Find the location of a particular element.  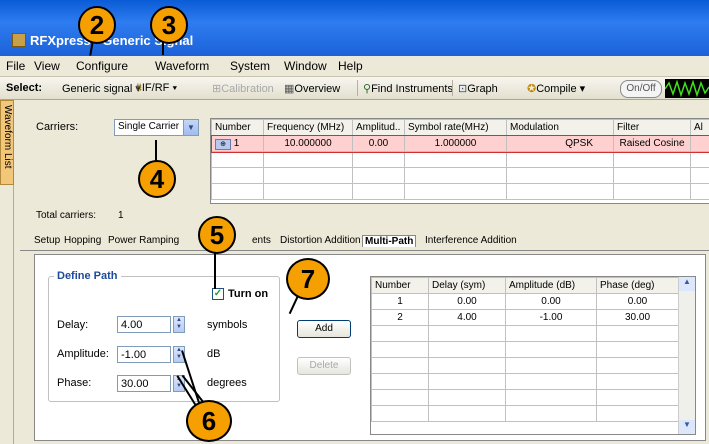

column-header: Al is located at coordinates (699, 127).